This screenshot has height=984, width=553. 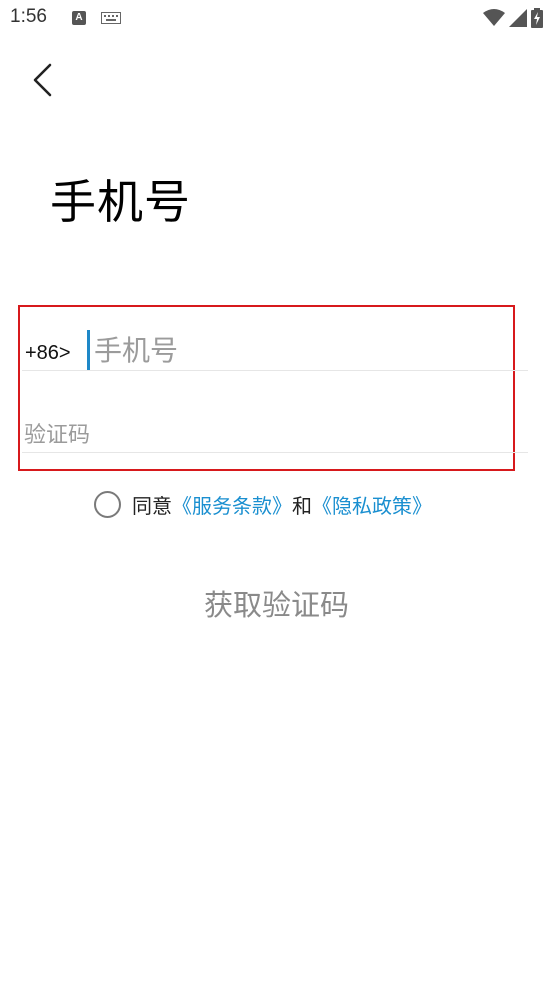 What do you see at coordinates (48, 353) in the screenshot?
I see `country-code-selector: +86>` at bounding box center [48, 353].